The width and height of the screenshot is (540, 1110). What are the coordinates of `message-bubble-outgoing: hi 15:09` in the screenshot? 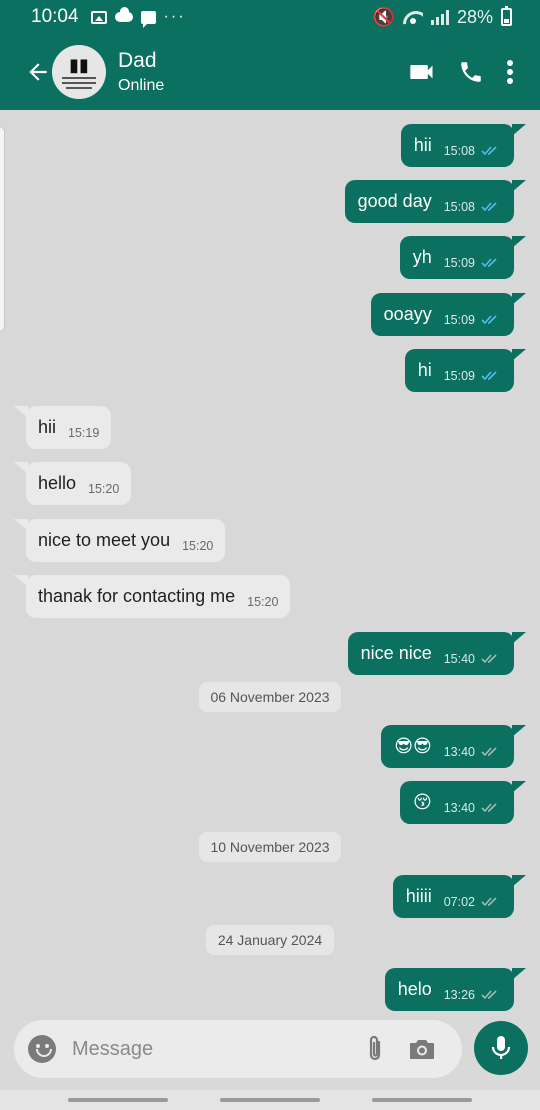 It's located at (465, 370).